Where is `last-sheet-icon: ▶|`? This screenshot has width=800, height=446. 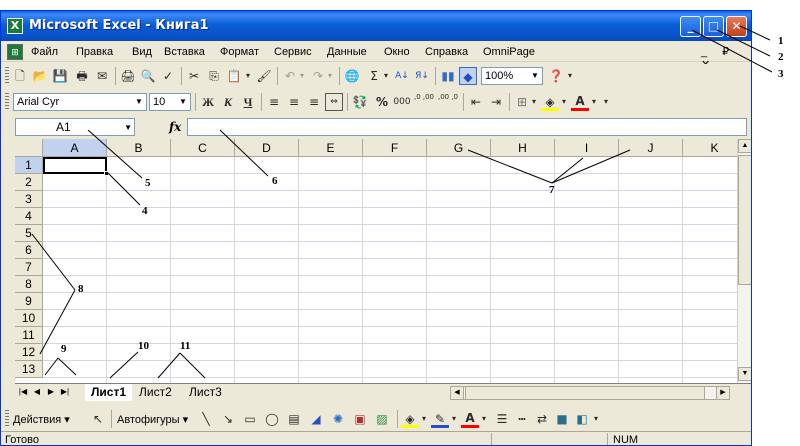 last-sheet-icon: ▶| is located at coordinates (65, 391).